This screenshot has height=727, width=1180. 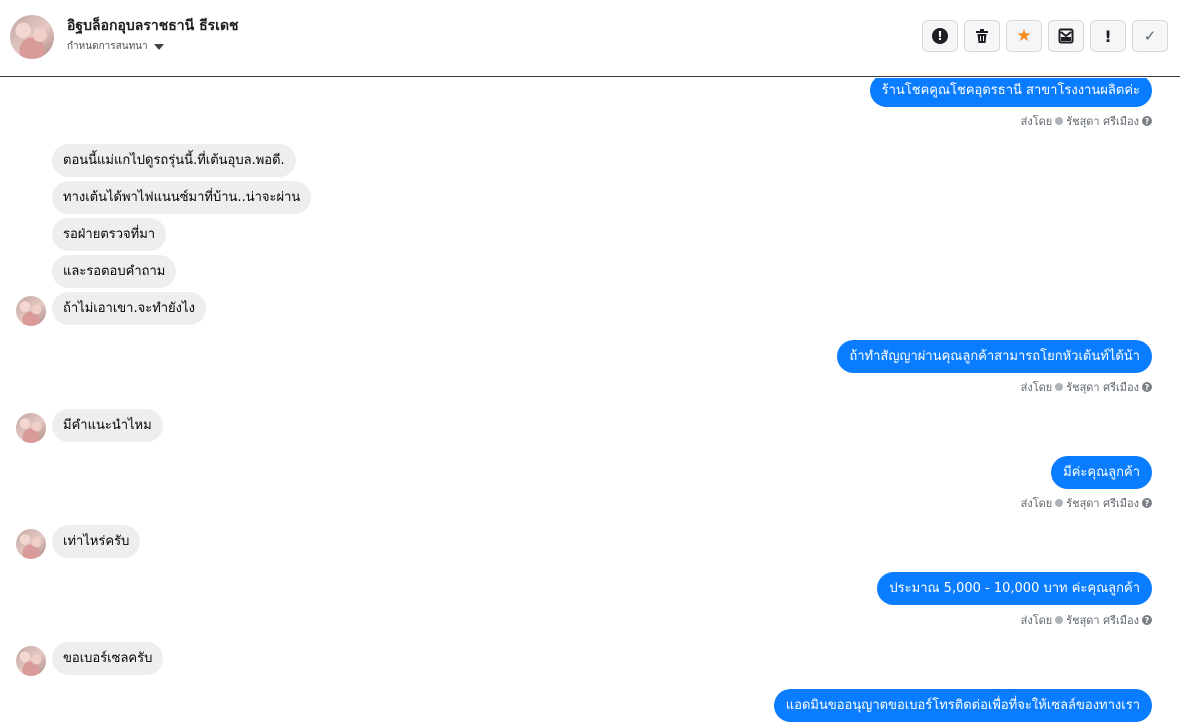 I want to click on alert-icon: !, so click(x=940, y=36).